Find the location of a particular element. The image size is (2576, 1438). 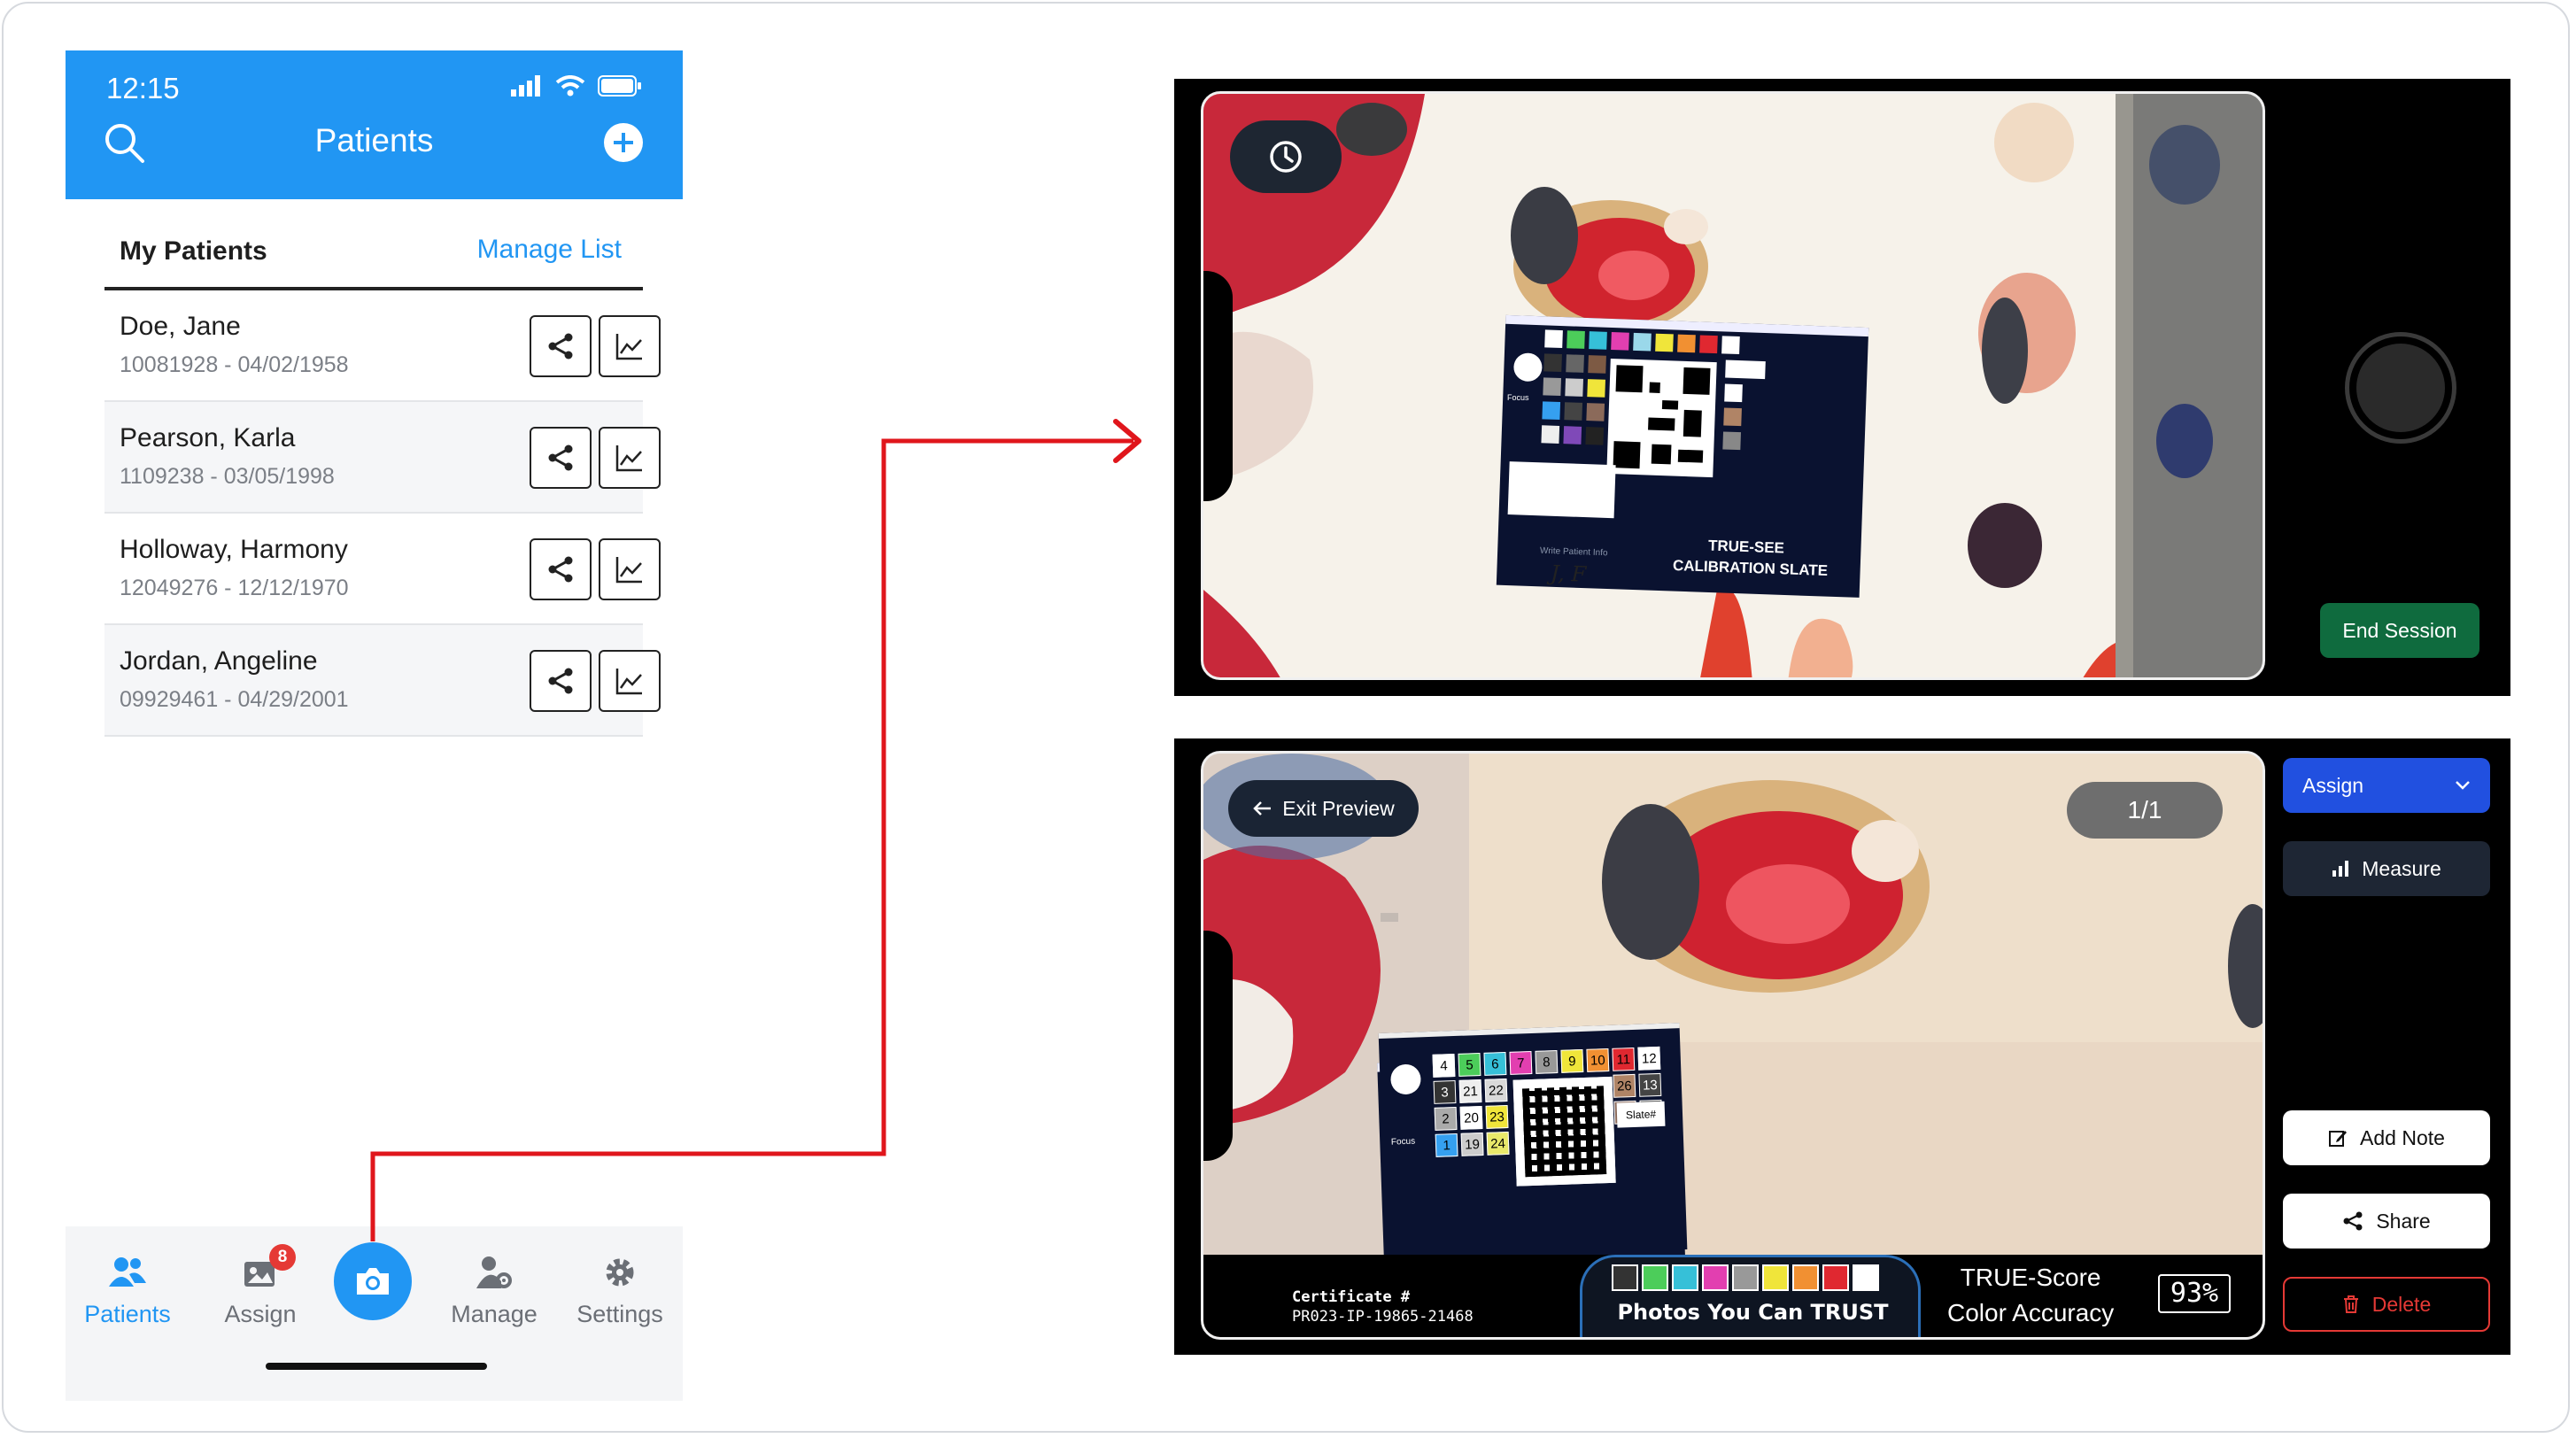

share-label: Share is located at coordinates (2403, 1221).